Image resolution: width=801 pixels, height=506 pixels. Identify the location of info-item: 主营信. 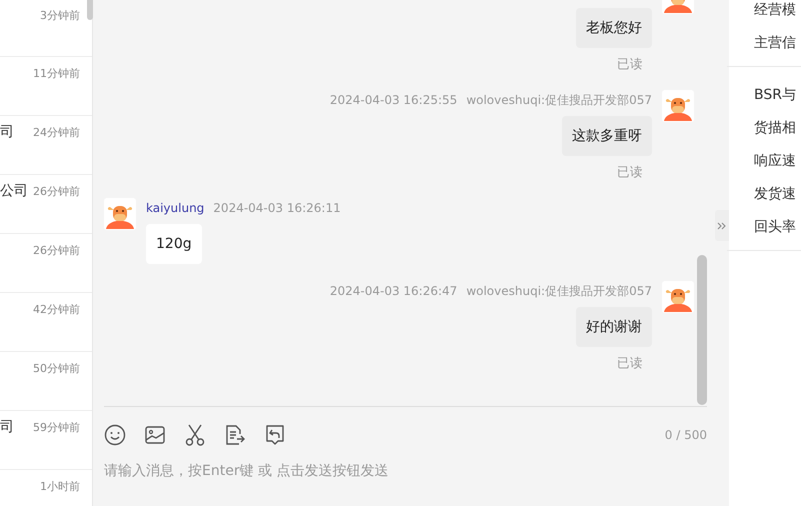
(777, 43).